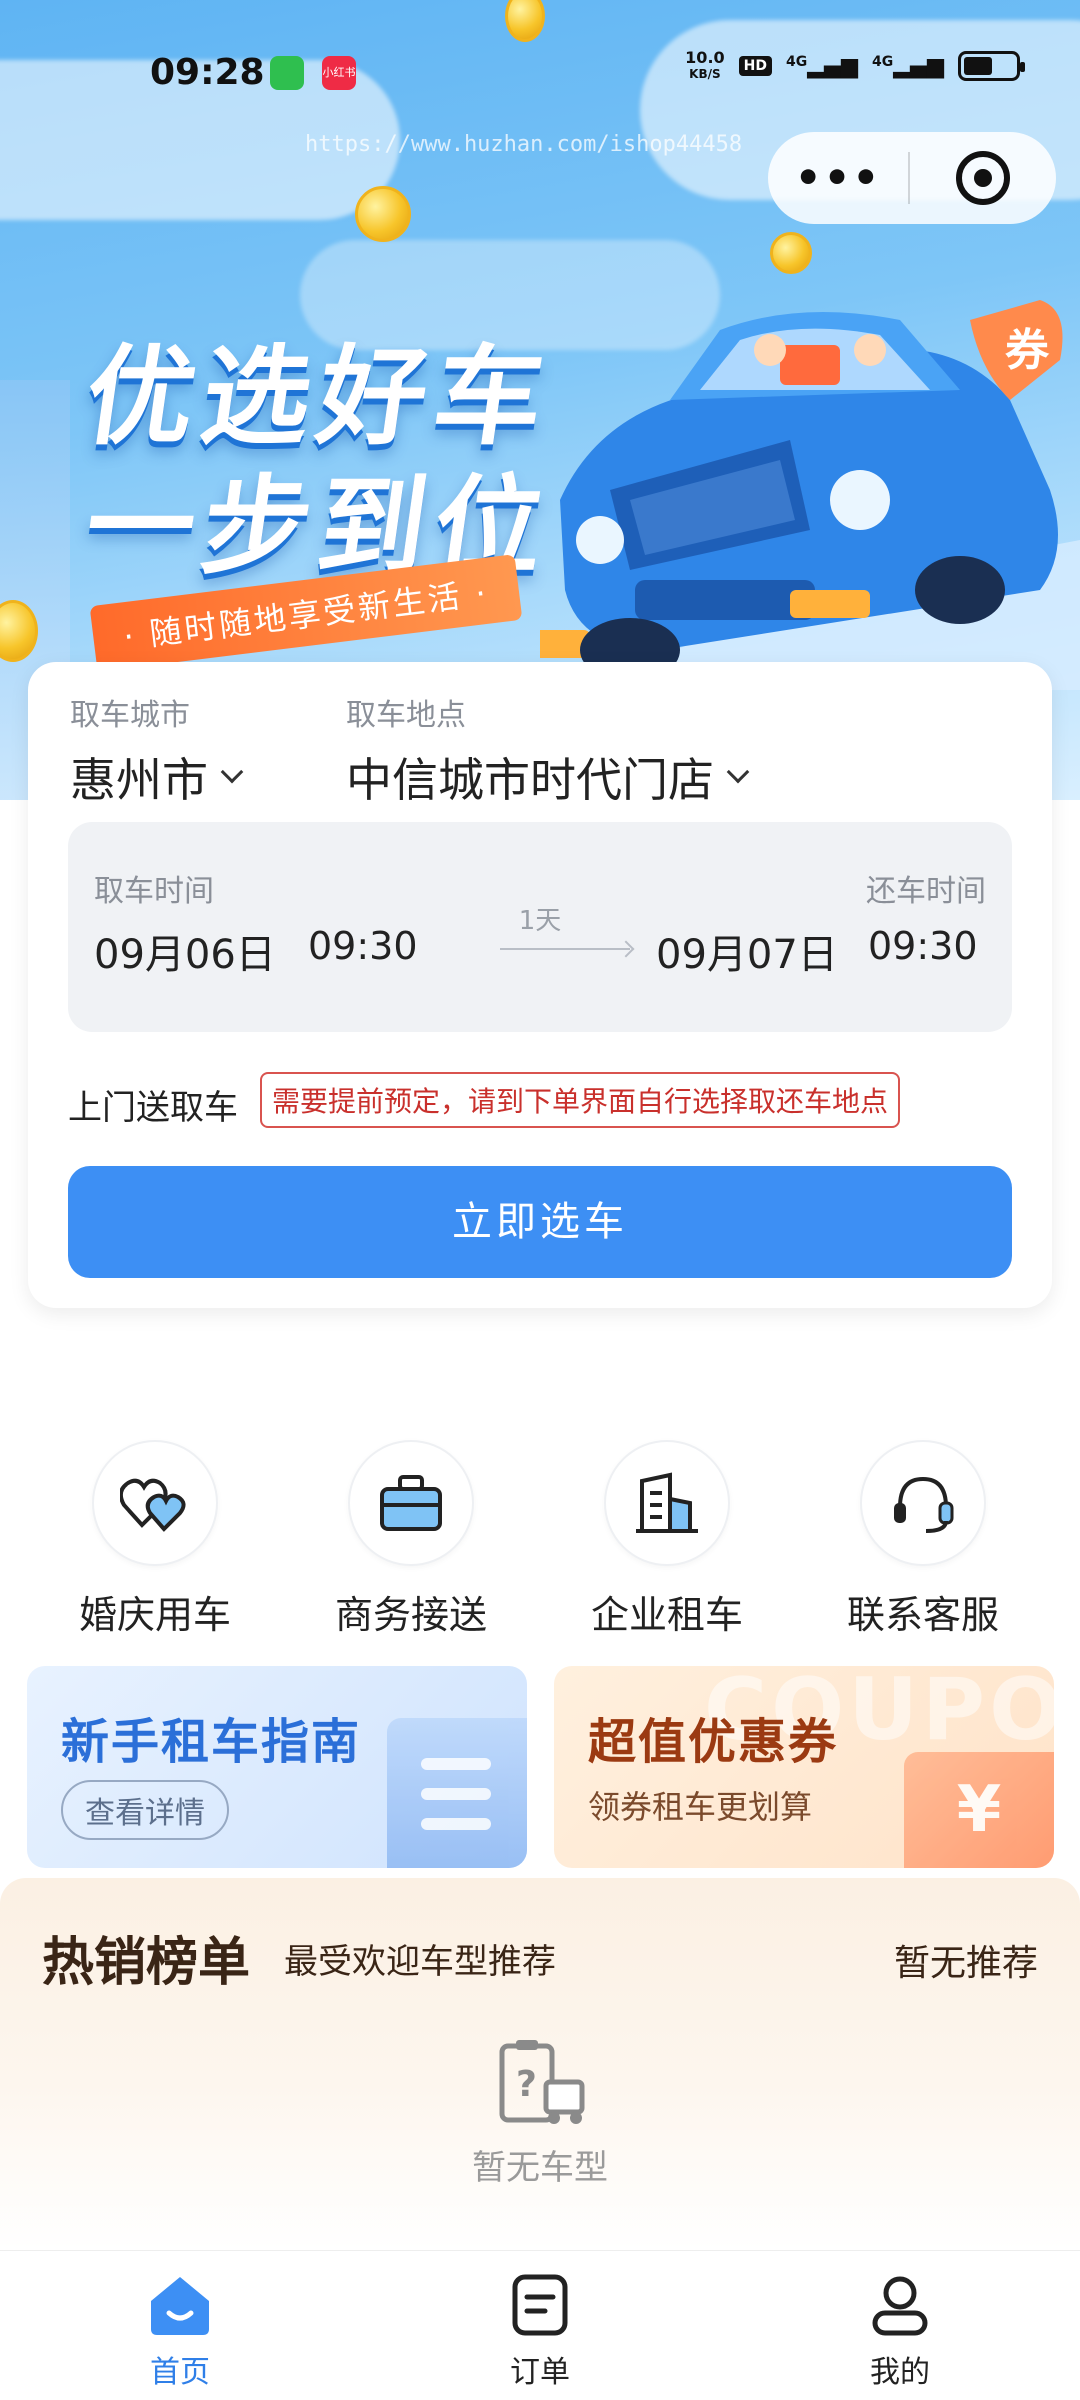  What do you see at coordinates (540, 921) in the screenshot?
I see `rental-duration: 1天` at bounding box center [540, 921].